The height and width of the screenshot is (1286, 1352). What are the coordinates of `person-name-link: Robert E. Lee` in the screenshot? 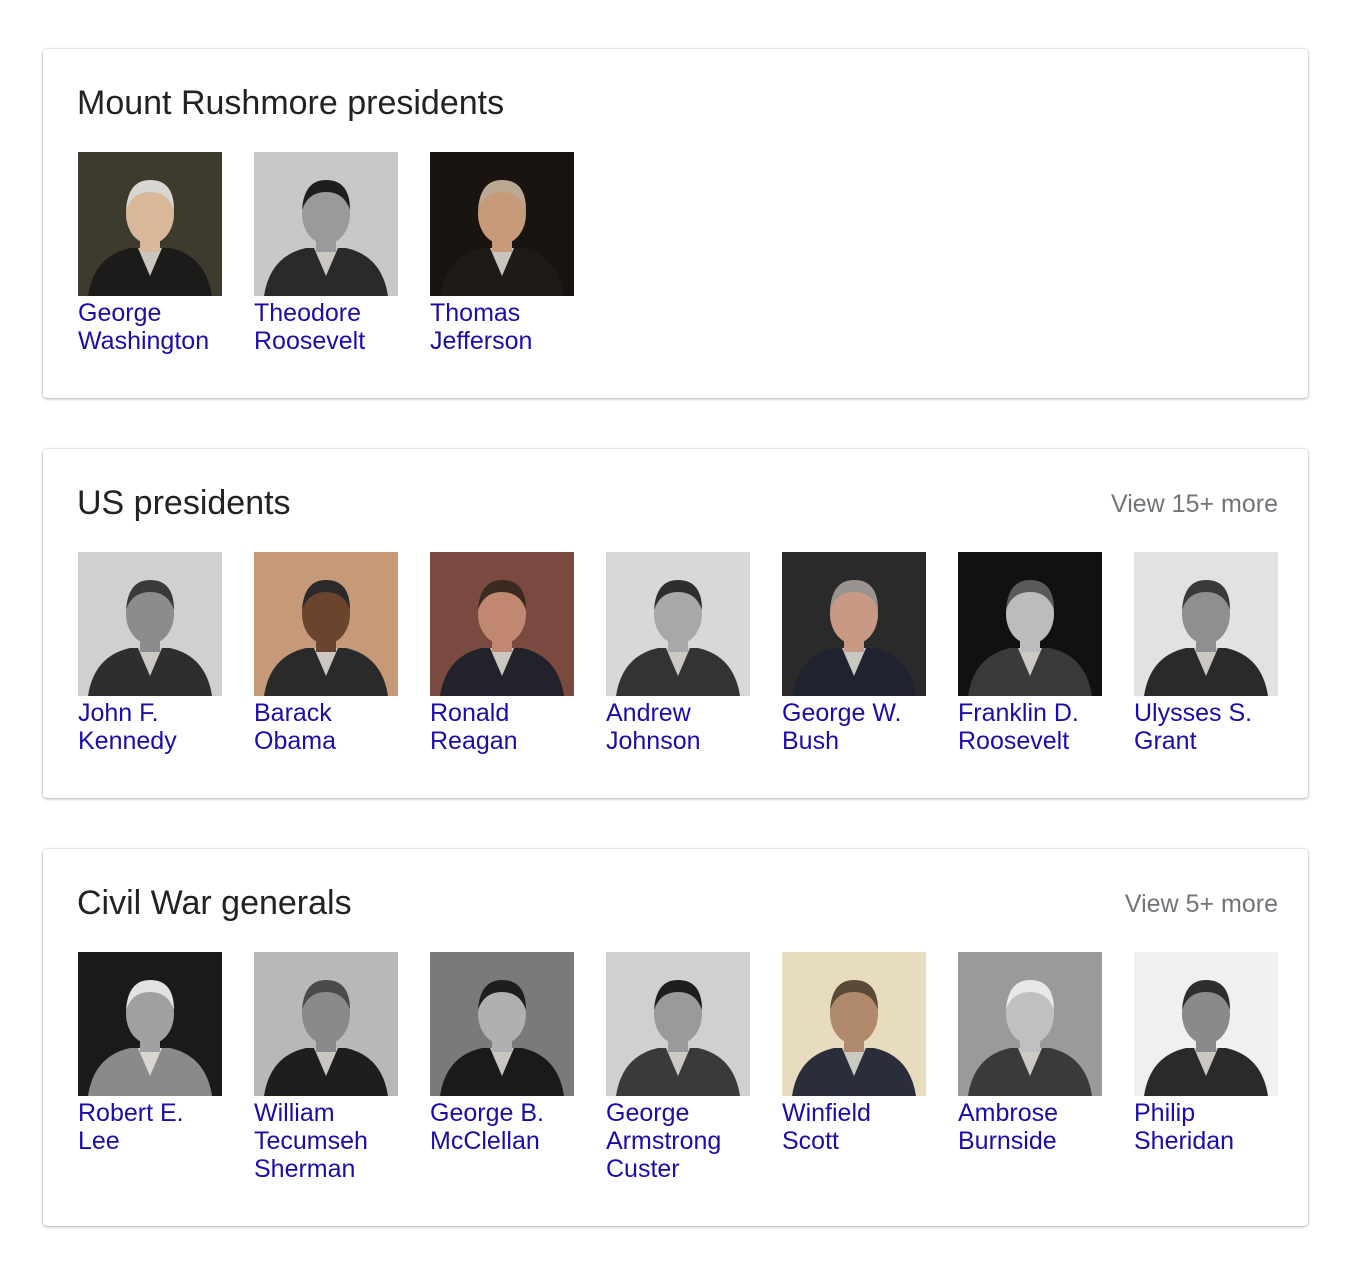 It's located at (150, 1127).